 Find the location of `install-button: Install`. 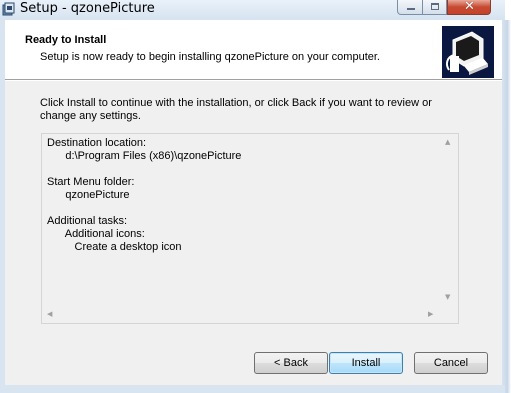

install-button: Install is located at coordinates (366, 363).